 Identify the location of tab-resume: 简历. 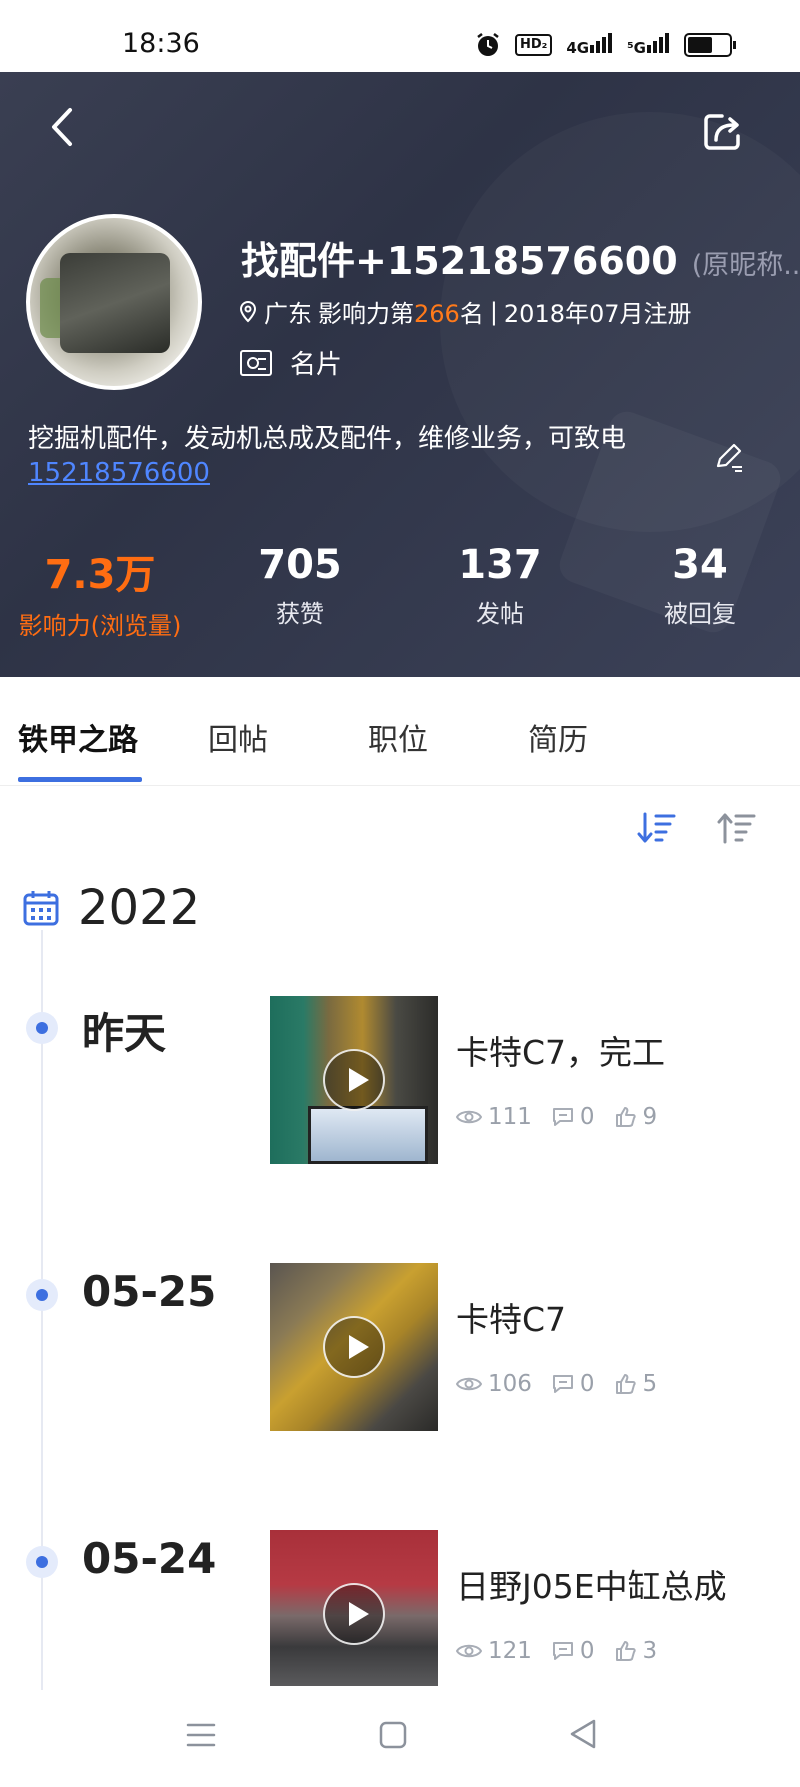
(558, 737).